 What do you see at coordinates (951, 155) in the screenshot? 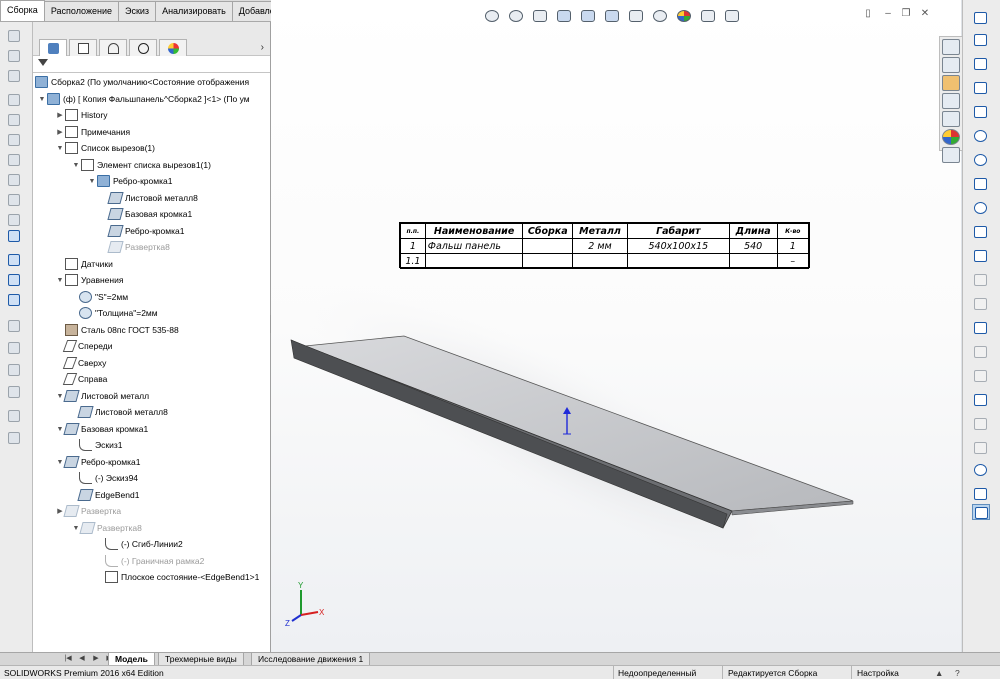
I see `custom-properties-icon` at bounding box center [951, 155].